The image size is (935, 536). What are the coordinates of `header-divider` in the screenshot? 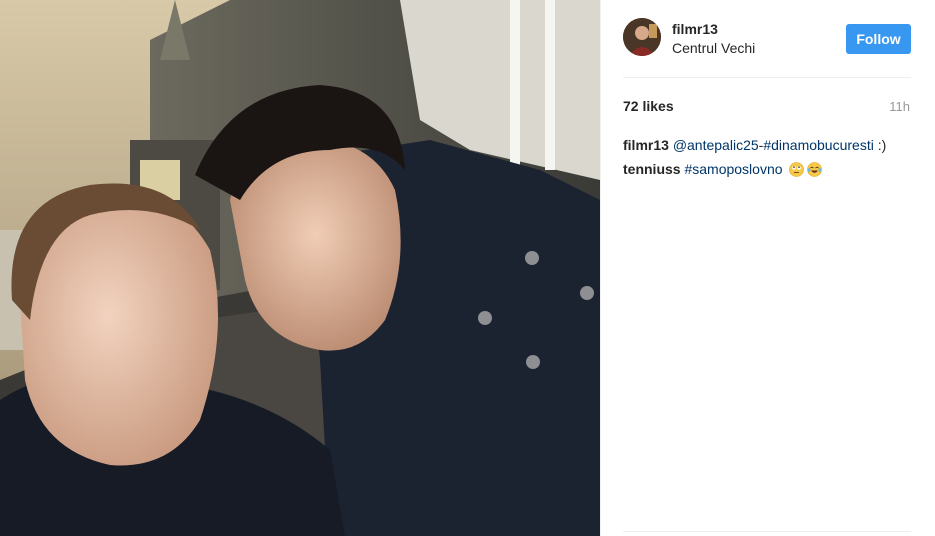 It's located at (767, 77).